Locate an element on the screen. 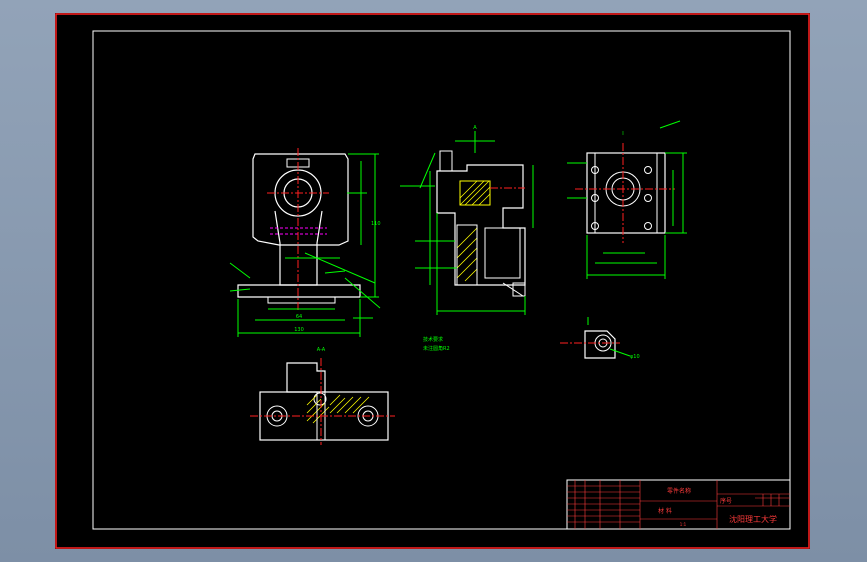 The width and height of the screenshot is (867, 562). section-center-bore is located at coordinates (320, 399).